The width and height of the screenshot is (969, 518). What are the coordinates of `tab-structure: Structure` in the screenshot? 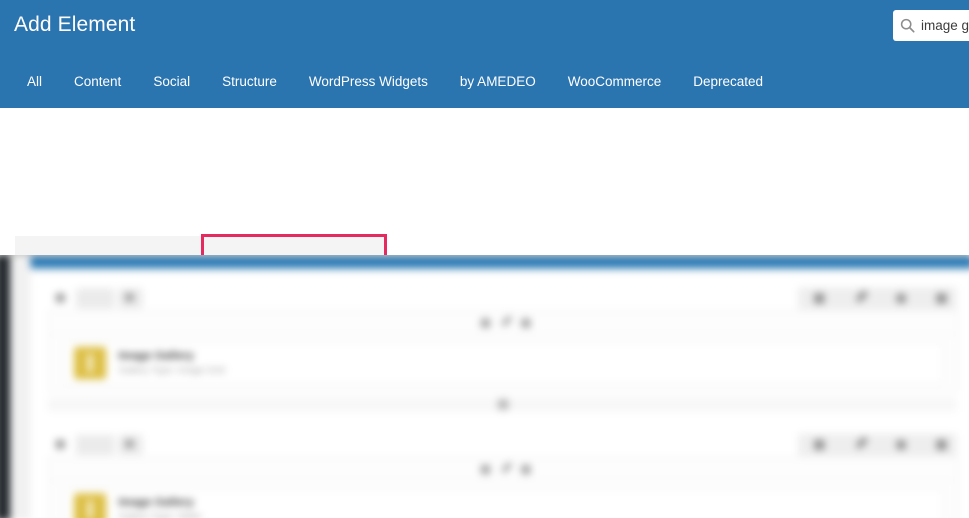 It's located at (249, 82).